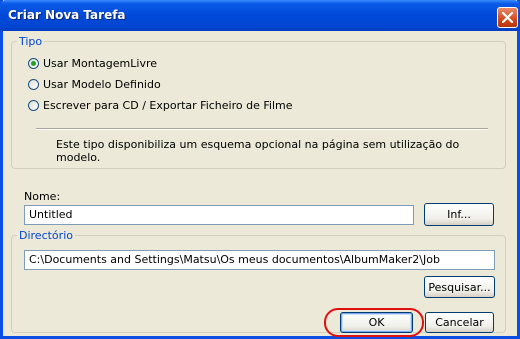  Describe the element at coordinates (100, 63) in the screenshot. I see `radio-label: Usar MontagemLivre` at that location.